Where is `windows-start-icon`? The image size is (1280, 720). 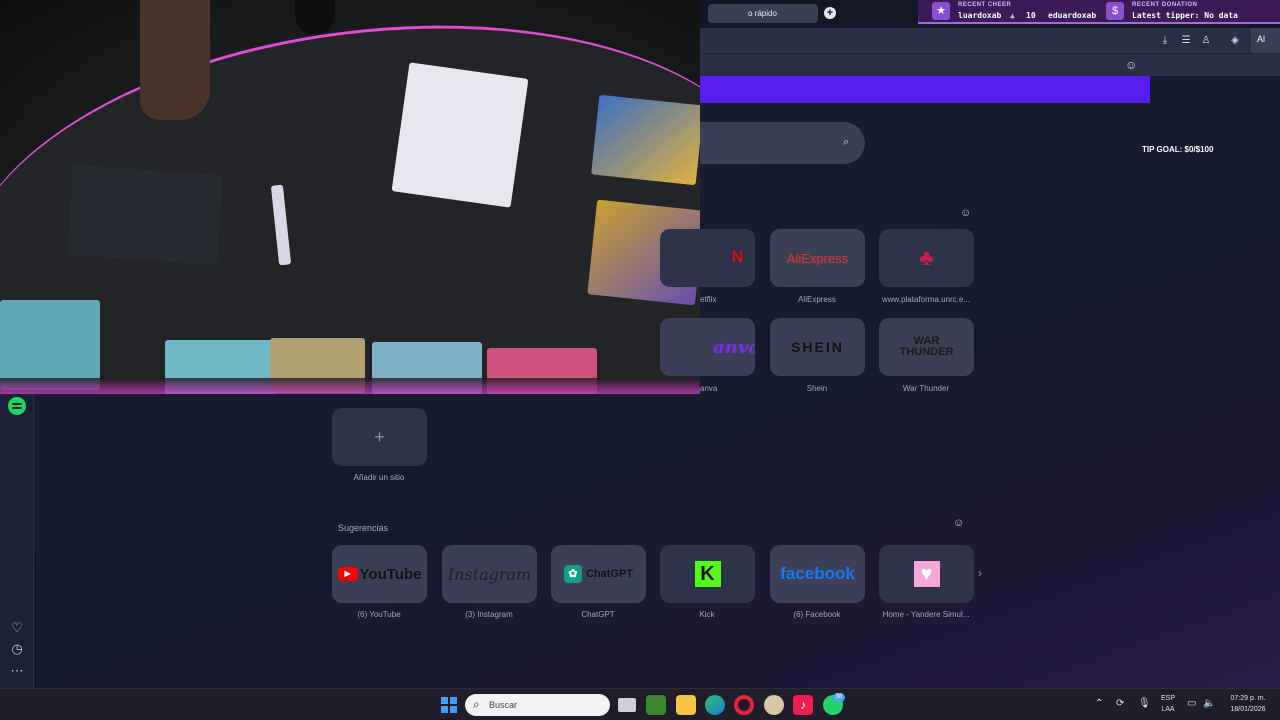
windows-start-icon is located at coordinates (449, 705).